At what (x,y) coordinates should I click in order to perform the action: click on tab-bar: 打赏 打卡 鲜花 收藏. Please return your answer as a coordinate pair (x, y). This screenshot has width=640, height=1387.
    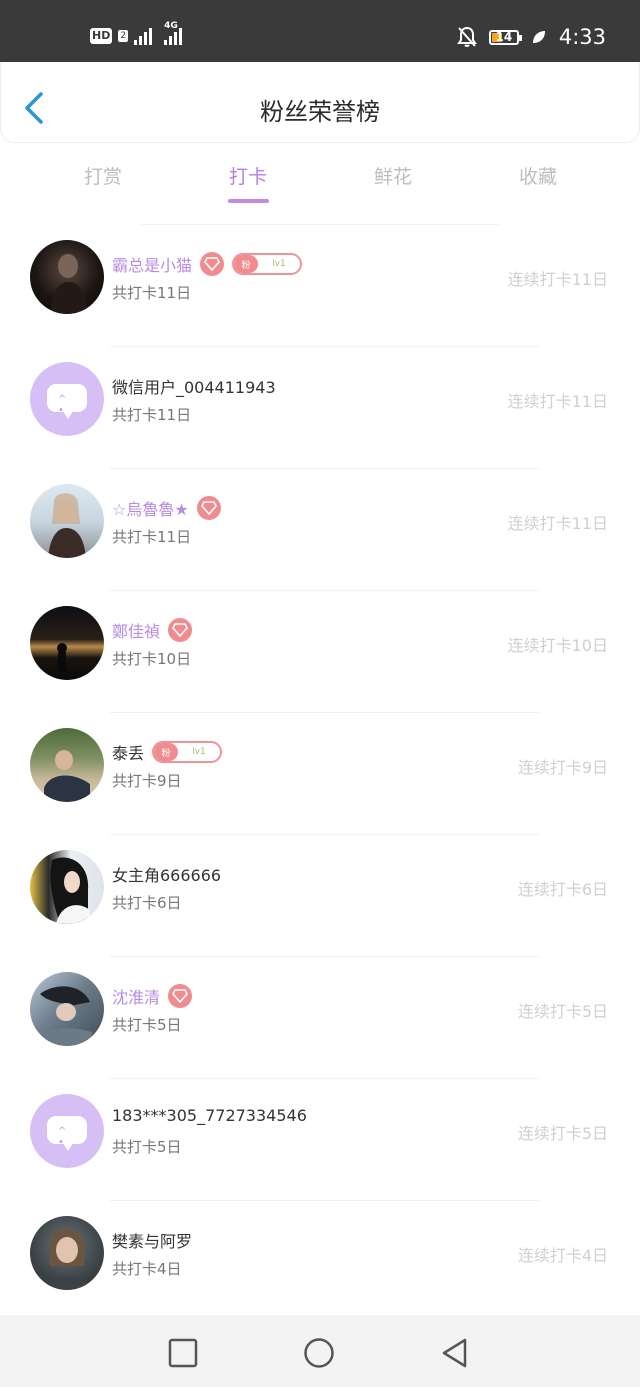
    Looking at the image, I should click on (320, 179).